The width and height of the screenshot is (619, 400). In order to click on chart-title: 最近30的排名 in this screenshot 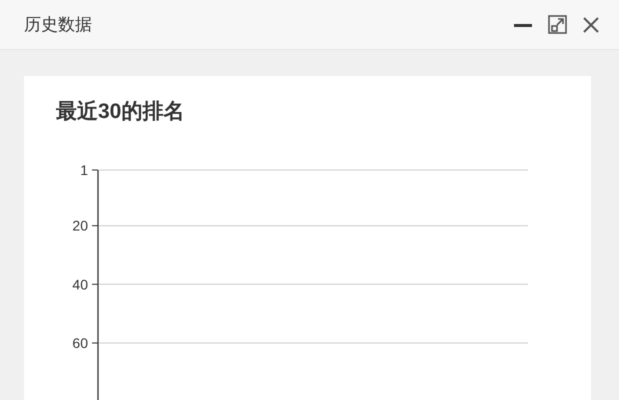, I will do `click(120, 112)`.